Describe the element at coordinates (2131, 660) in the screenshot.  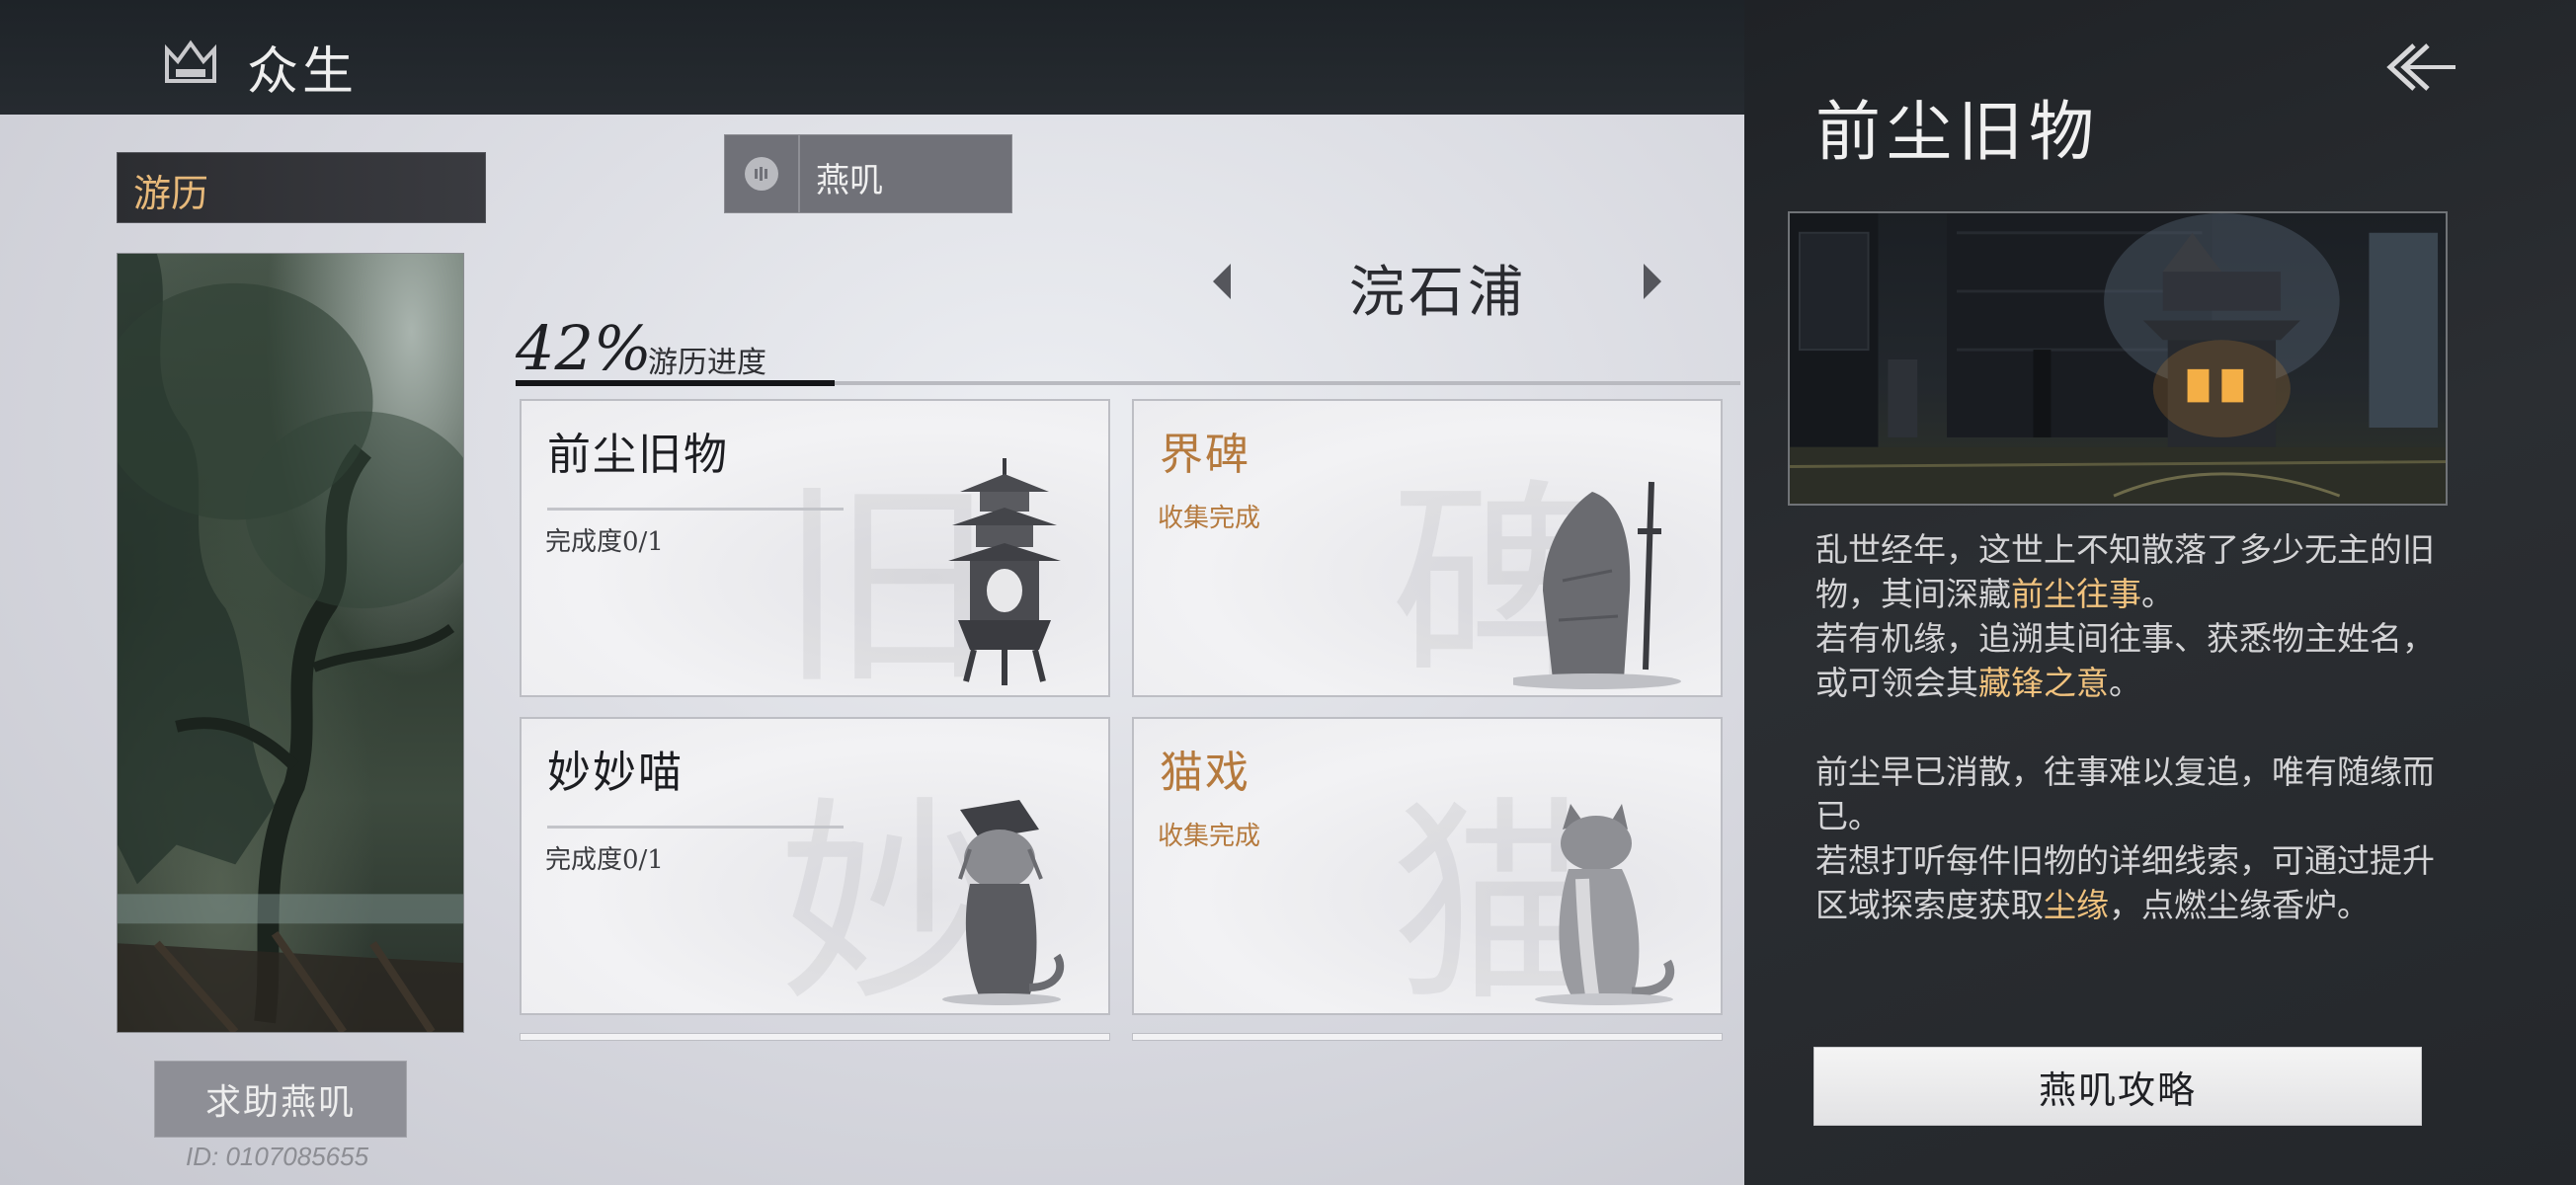
I see `description-paragraph-2: 若有机缘，追溯其间往事、获悉物主姓名，或可领会其藏锋之意。` at that location.